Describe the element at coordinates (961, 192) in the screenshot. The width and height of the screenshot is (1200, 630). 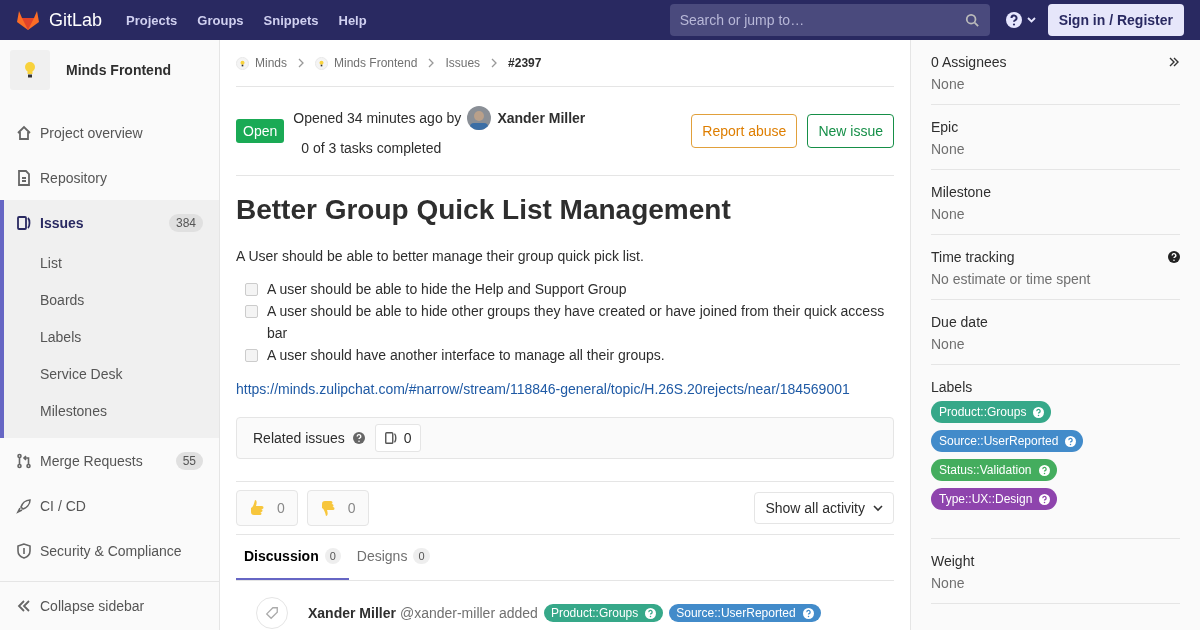
I see `sidebar-block-title: Milestone` at that location.